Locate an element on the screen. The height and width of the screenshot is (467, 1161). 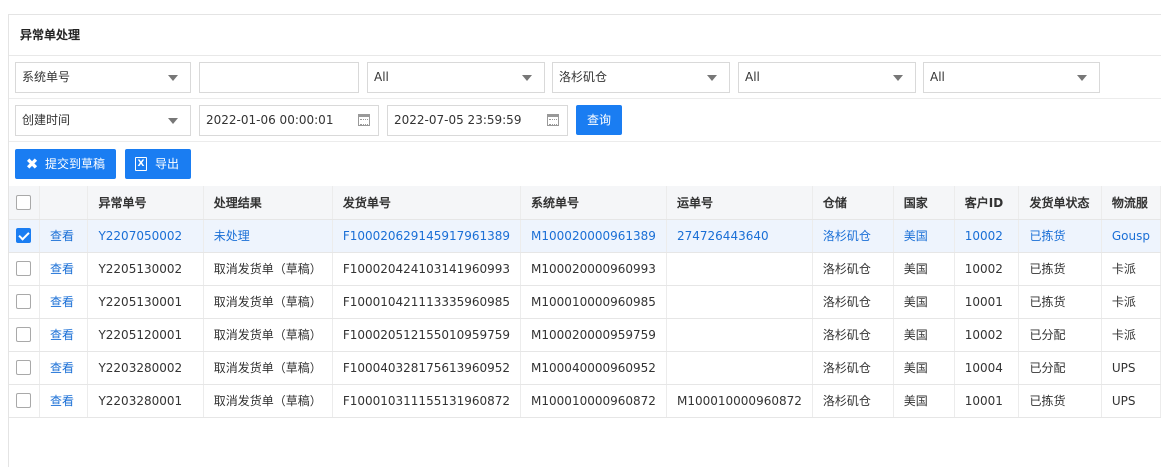
select-all-checkbox is located at coordinates (24, 202).